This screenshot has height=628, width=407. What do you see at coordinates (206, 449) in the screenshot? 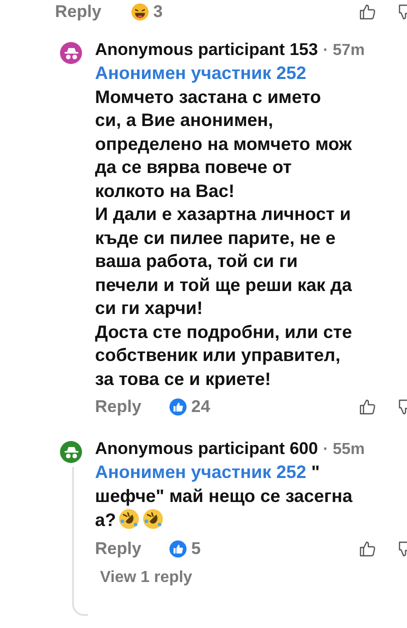
I see `author-name: Anonymous participant 600` at bounding box center [206, 449].